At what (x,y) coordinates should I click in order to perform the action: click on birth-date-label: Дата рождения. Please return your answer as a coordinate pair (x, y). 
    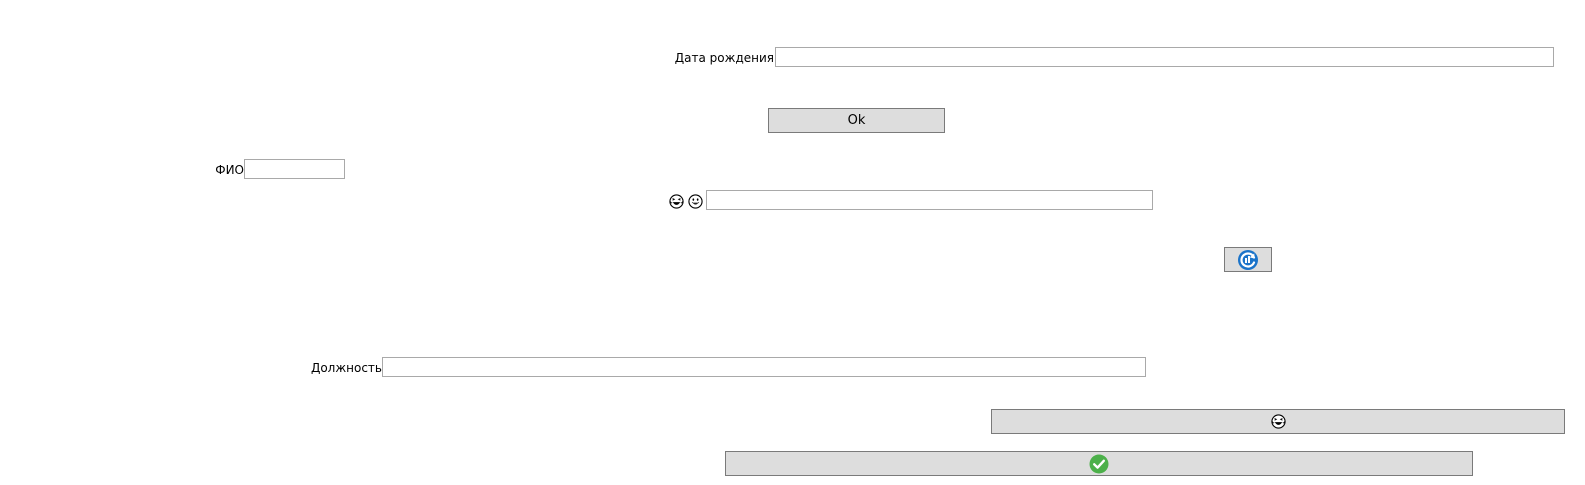
    Looking at the image, I should click on (724, 58).